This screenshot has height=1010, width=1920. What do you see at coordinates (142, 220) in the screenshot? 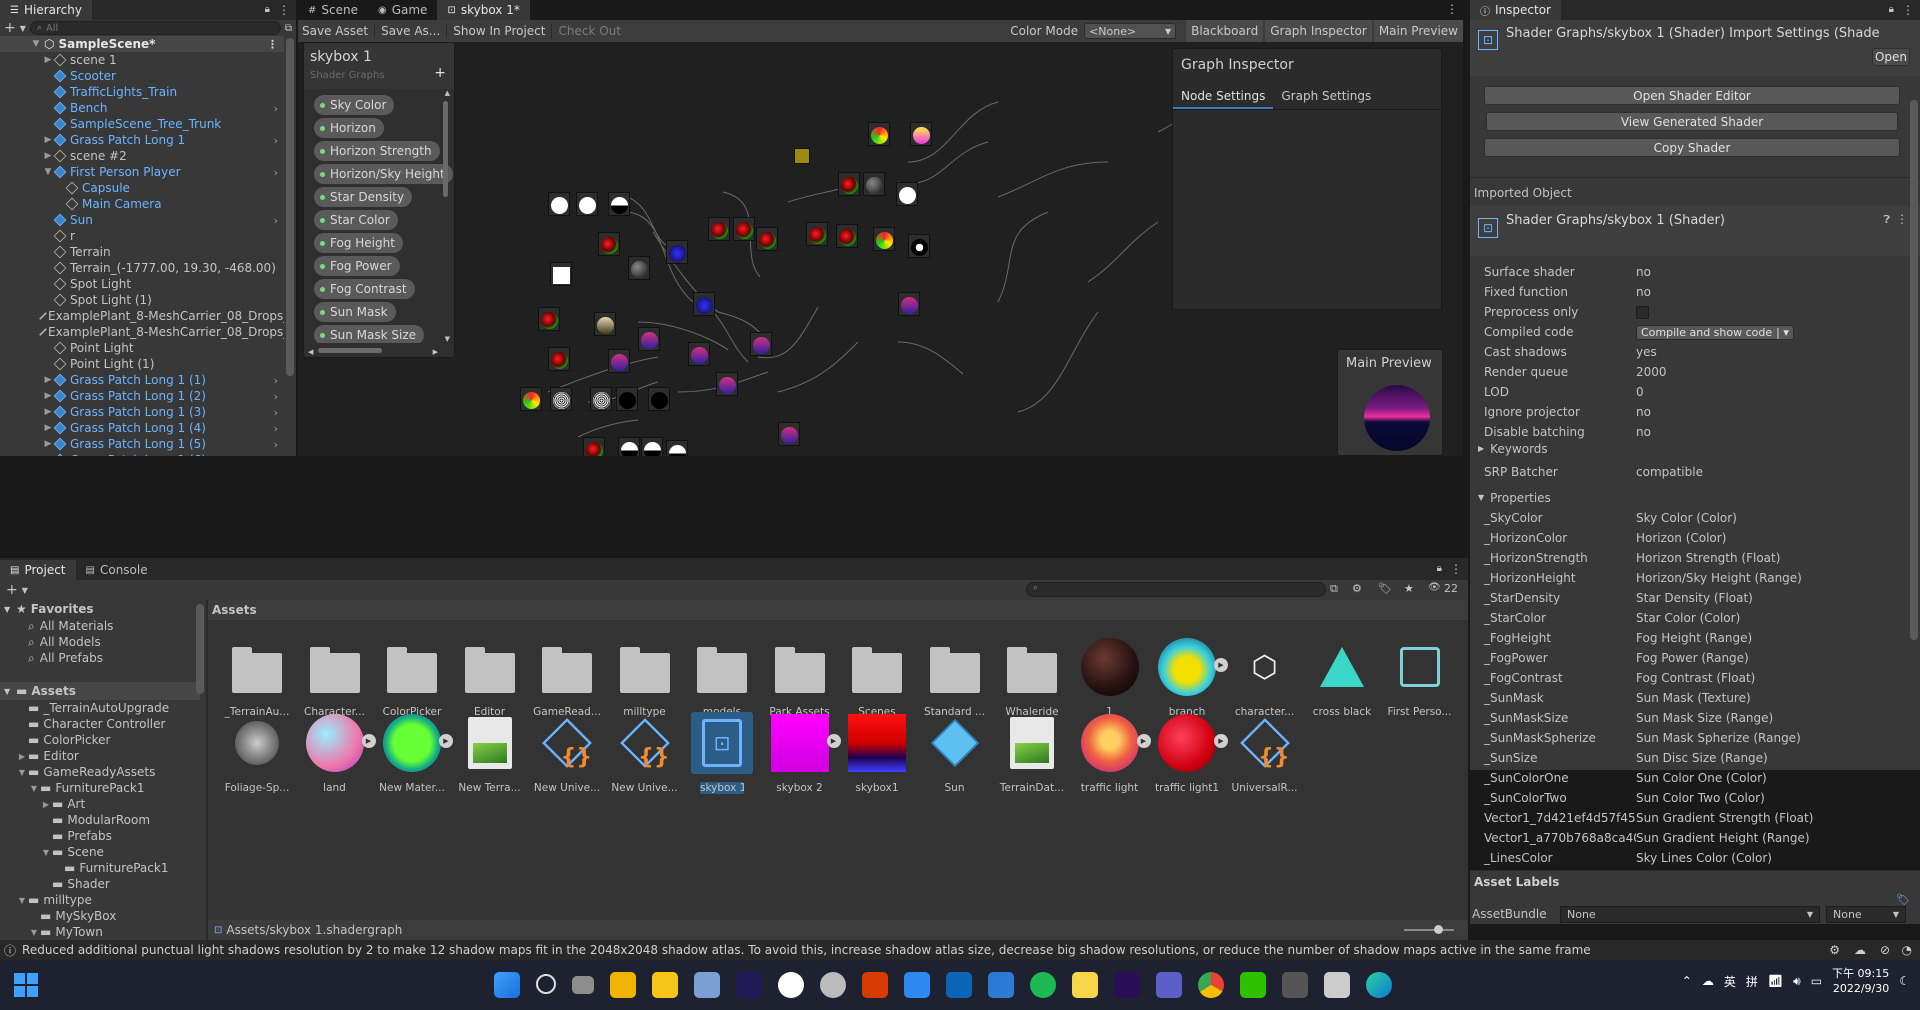
I see `hierarchy-item: Sun ›` at bounding box center [142, 220].